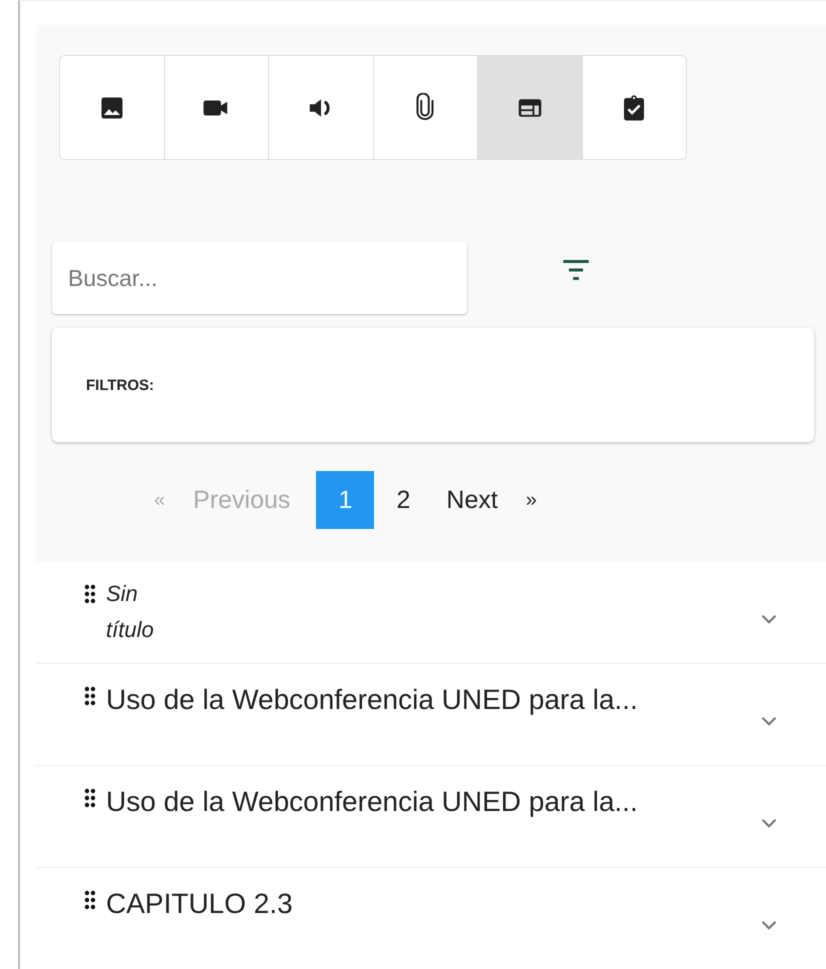  Describe the element at coordinates (403, 500) in the screenshot. I see `page-link: 2` at that location.